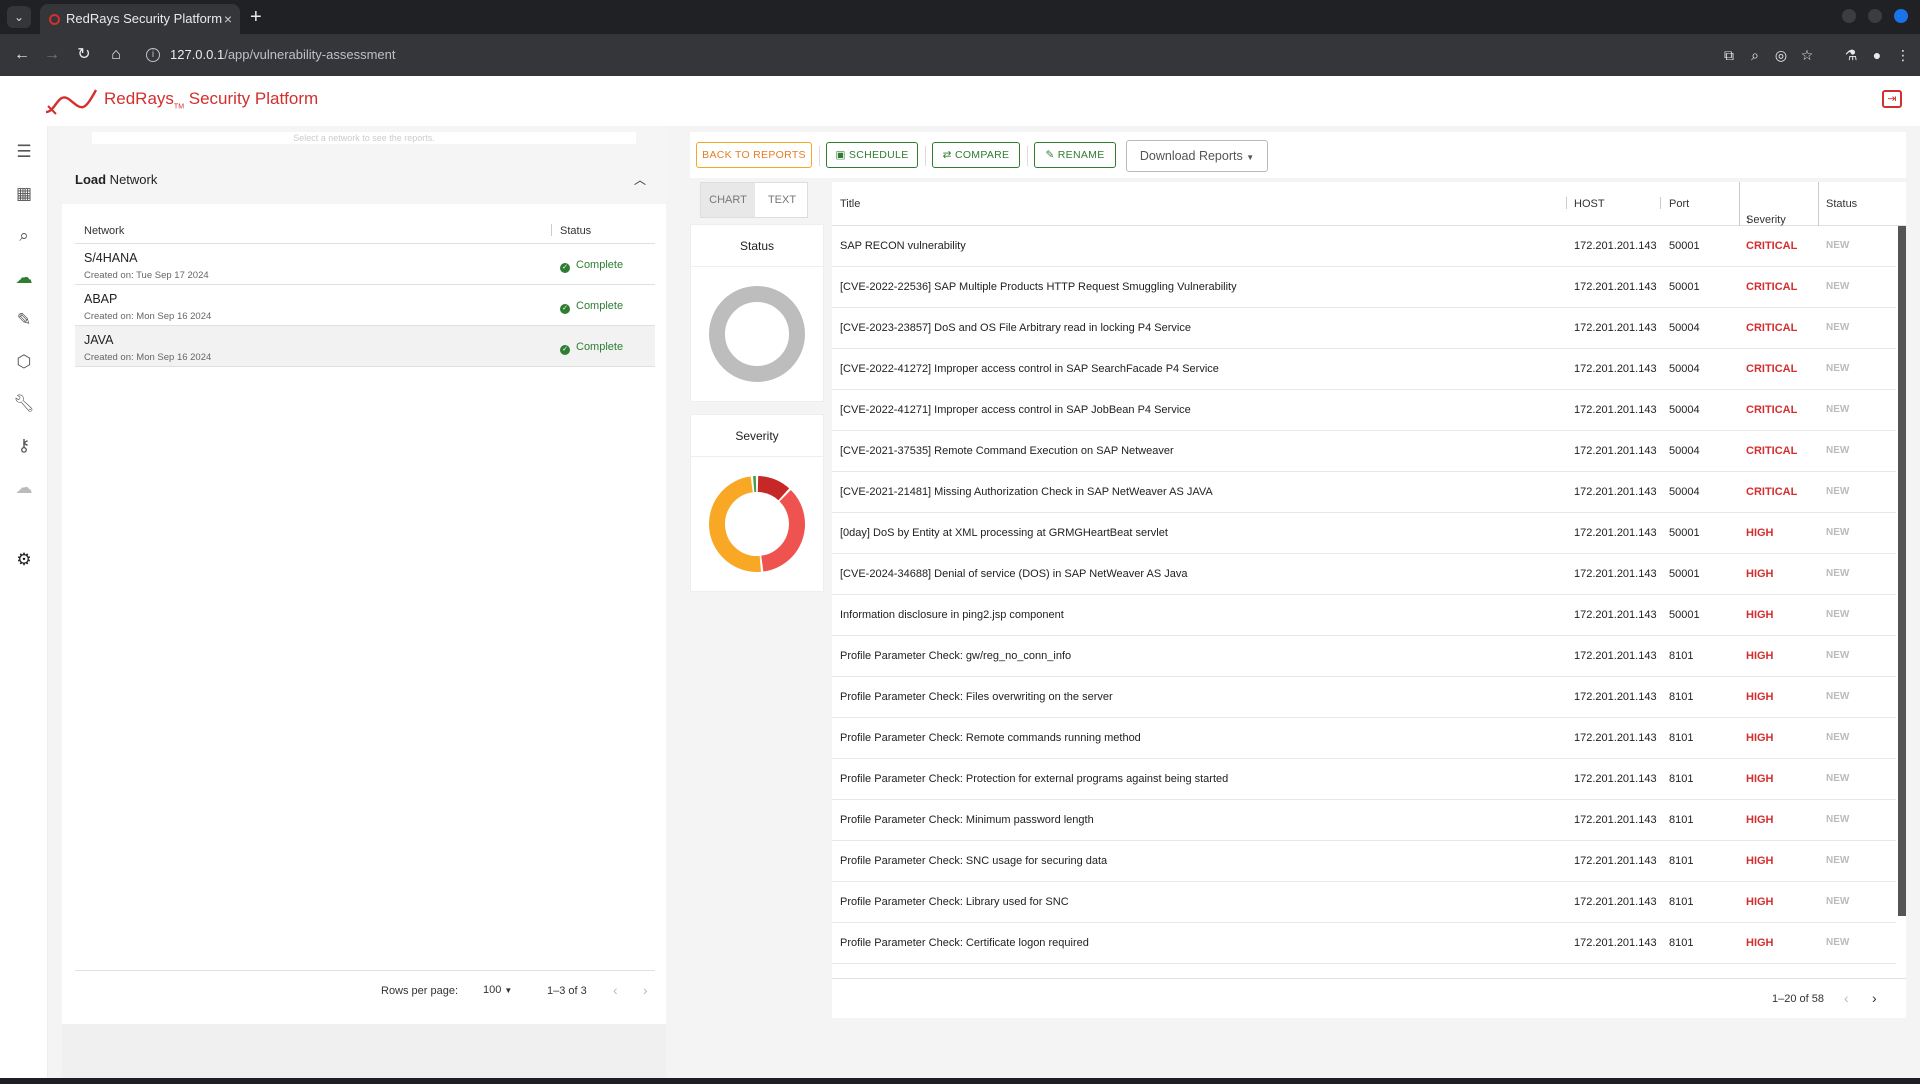 This screenshot has height=1084, width=1920. I want to click on rows-per-page-select: 100 ▼, so click(497, 990).